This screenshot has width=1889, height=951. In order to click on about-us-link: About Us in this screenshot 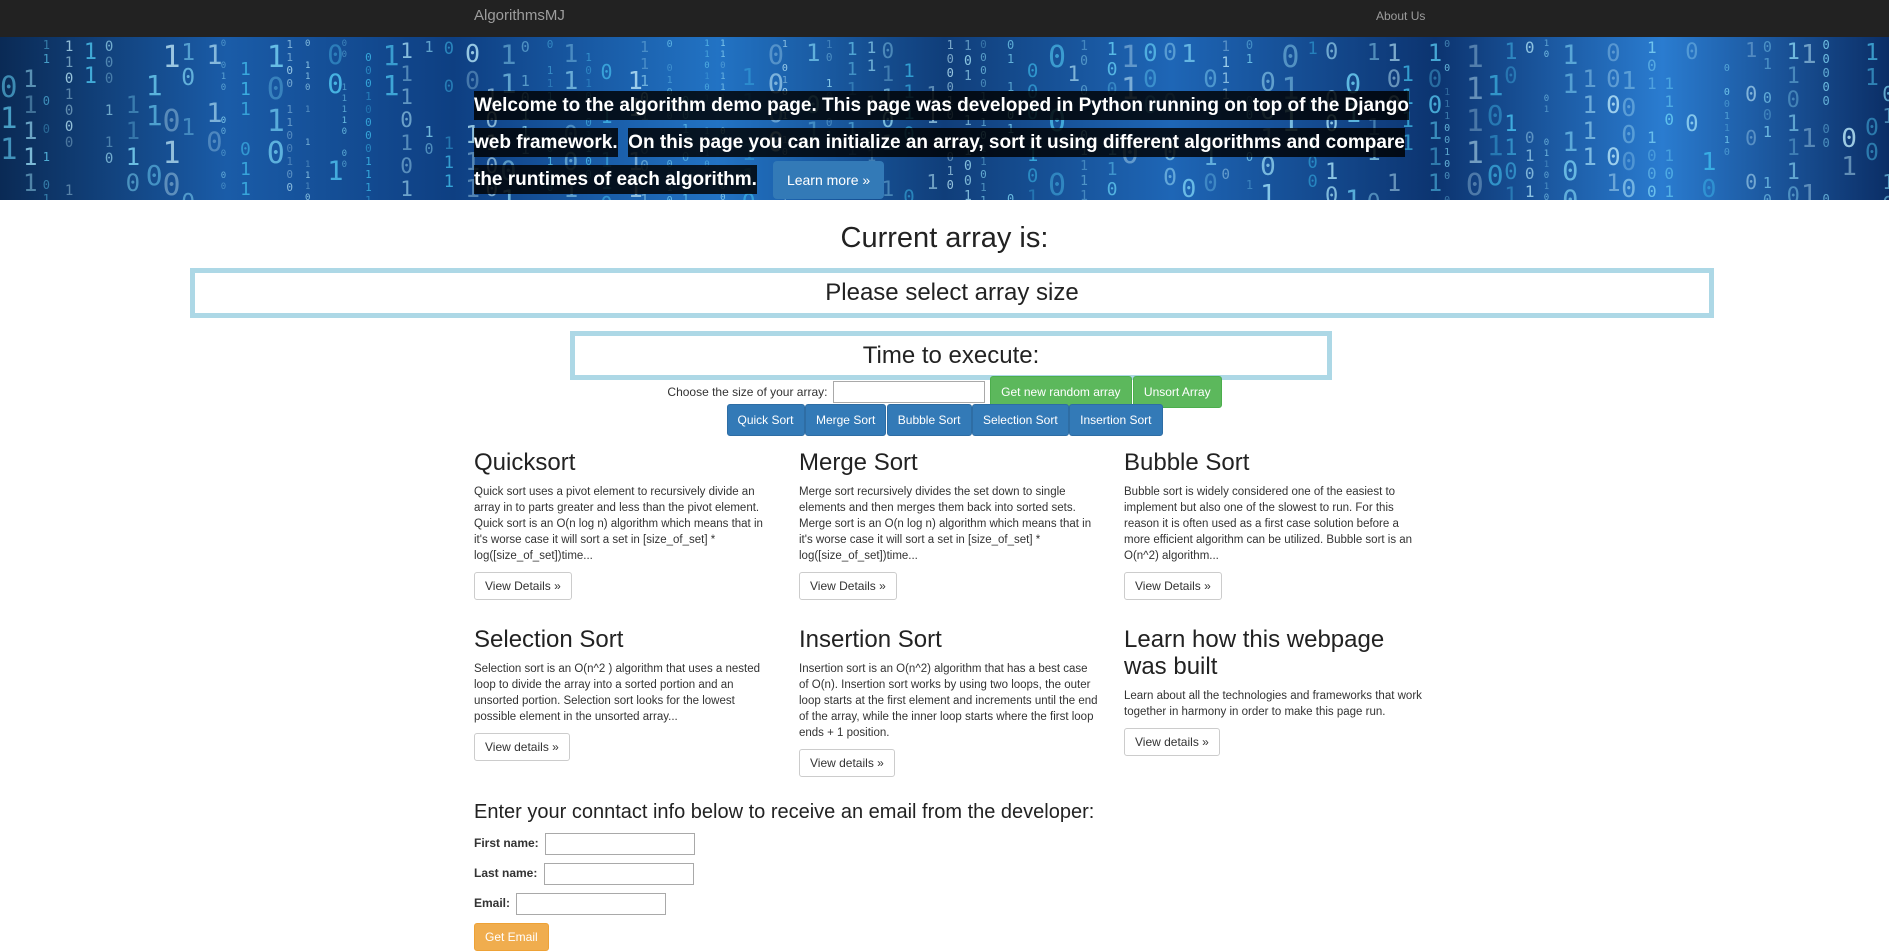, I will do `click(1400, 16)`.